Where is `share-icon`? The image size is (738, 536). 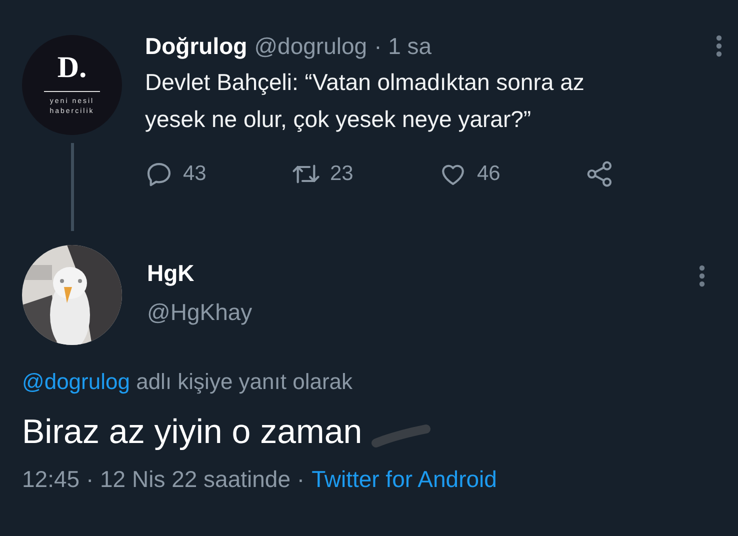
share-icon is located at coordinates (600, 174).